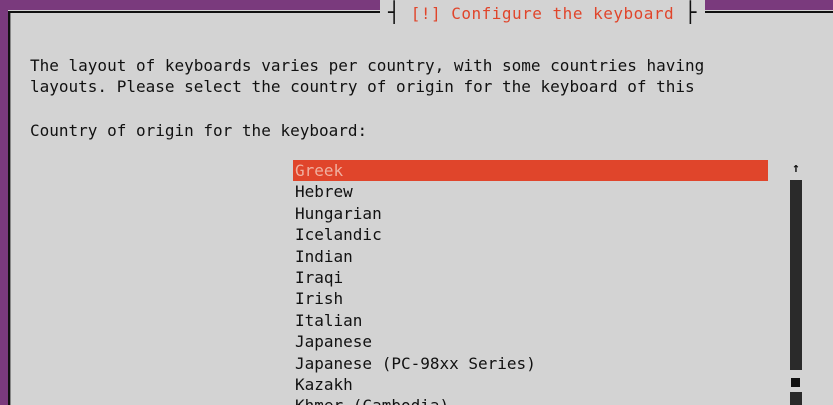  What do you see at coordinates (530, 171) in the screenshot?
I see `country-option: Greek` at bounding box center [530, 171].